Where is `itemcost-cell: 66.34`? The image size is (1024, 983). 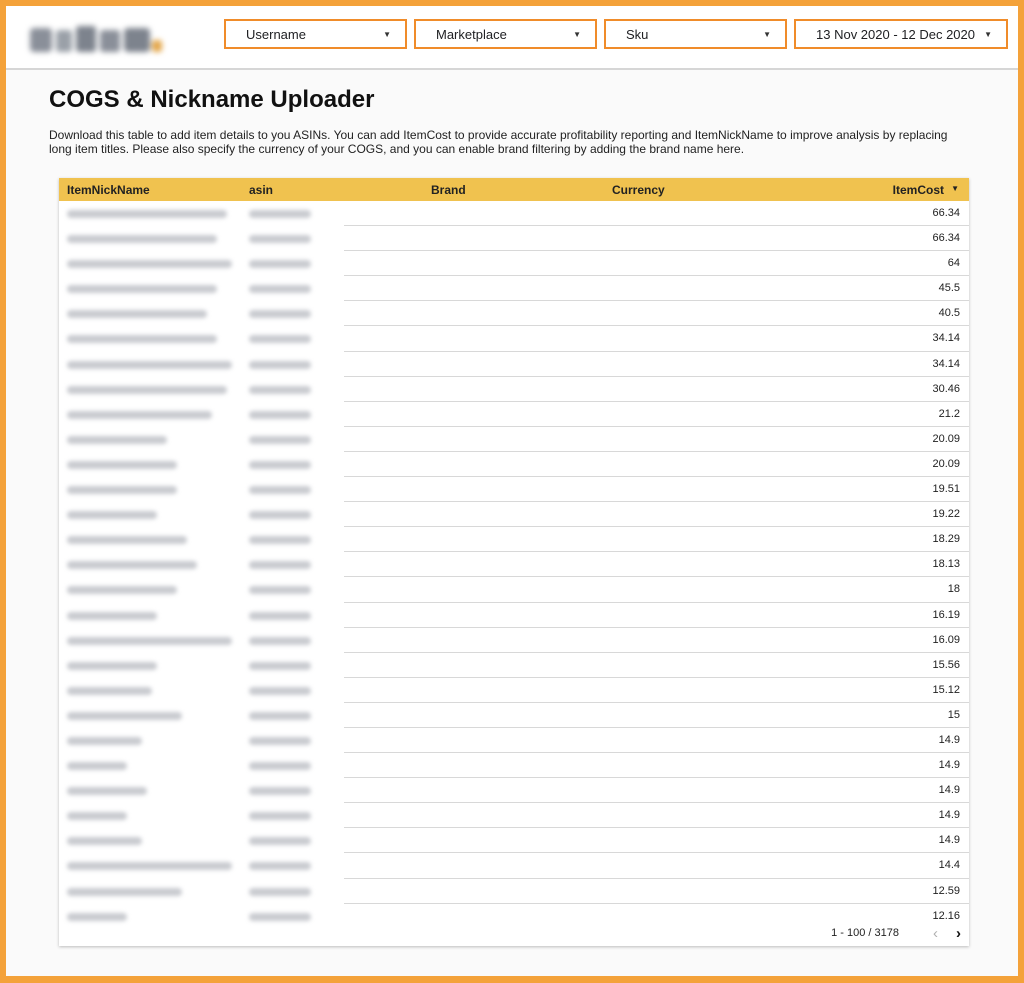 itemcost-cell: 66.34 is located at coordinates (946, 213).